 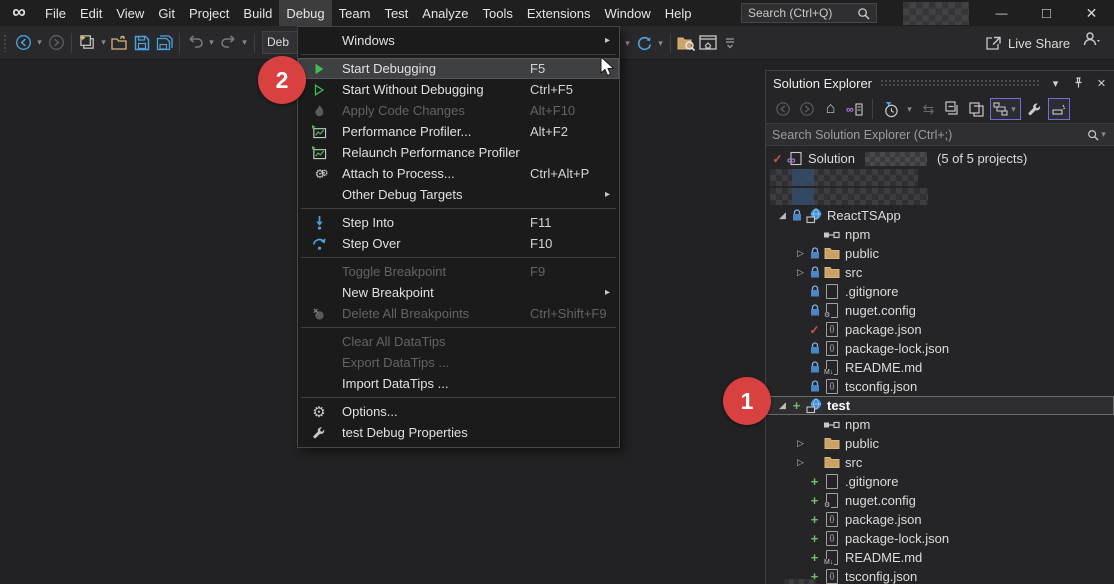 I want to click on menu-item-relaunch-performance-profiler: Relaunch Performance Profiler, so click(x=458, y=152).